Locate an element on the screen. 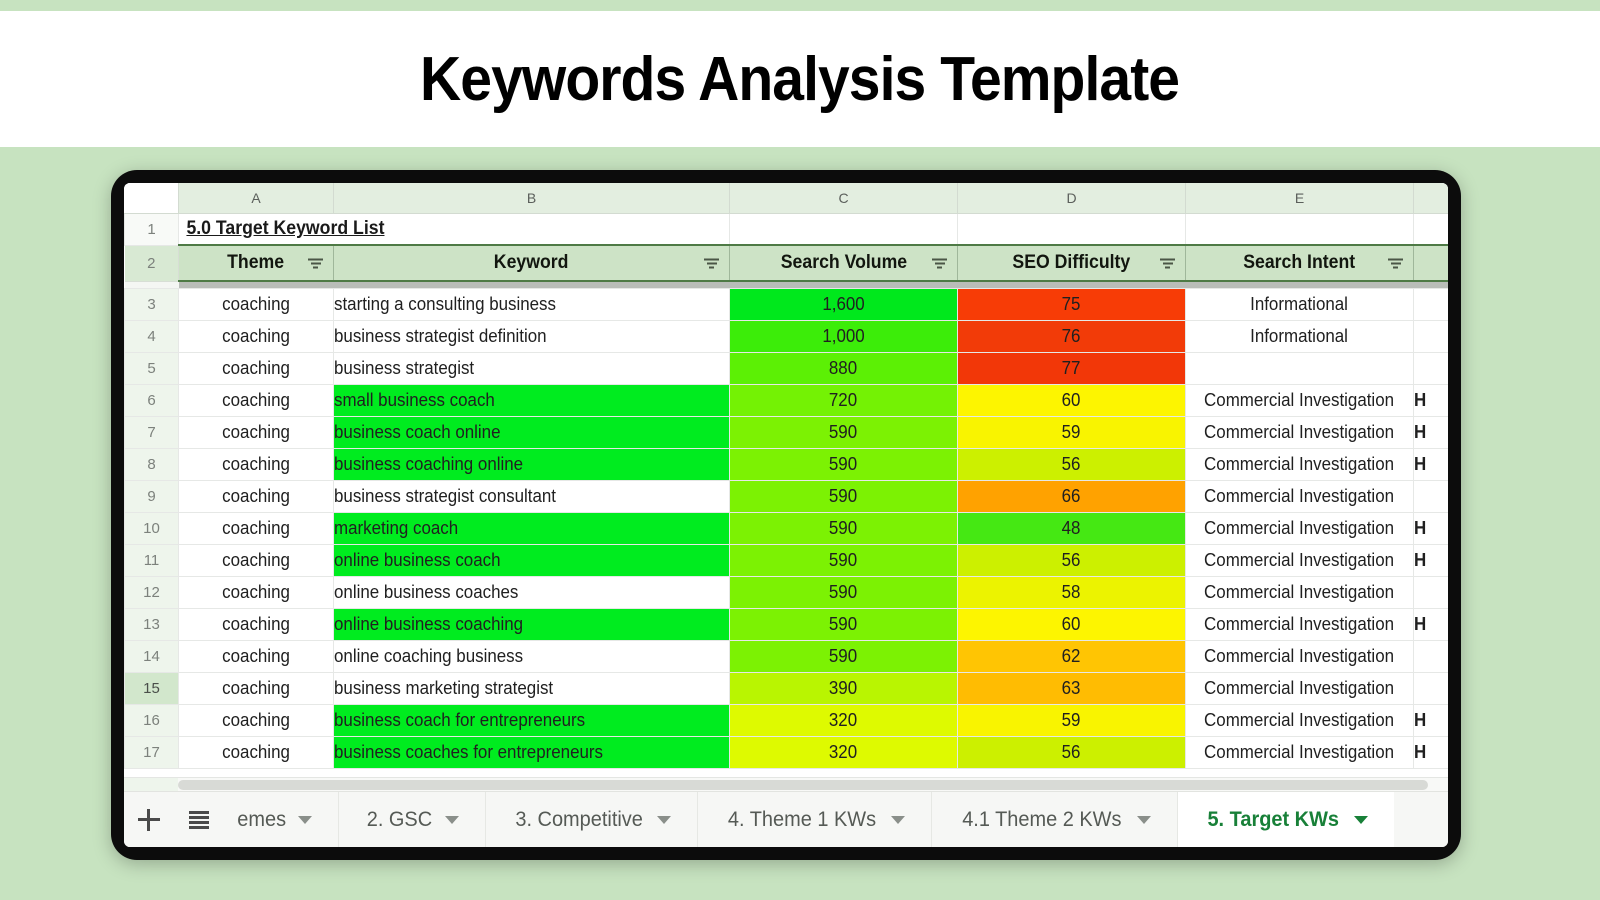 The image size is (1600, 900). column-header-D: D is located at coordinates (1071, 198).